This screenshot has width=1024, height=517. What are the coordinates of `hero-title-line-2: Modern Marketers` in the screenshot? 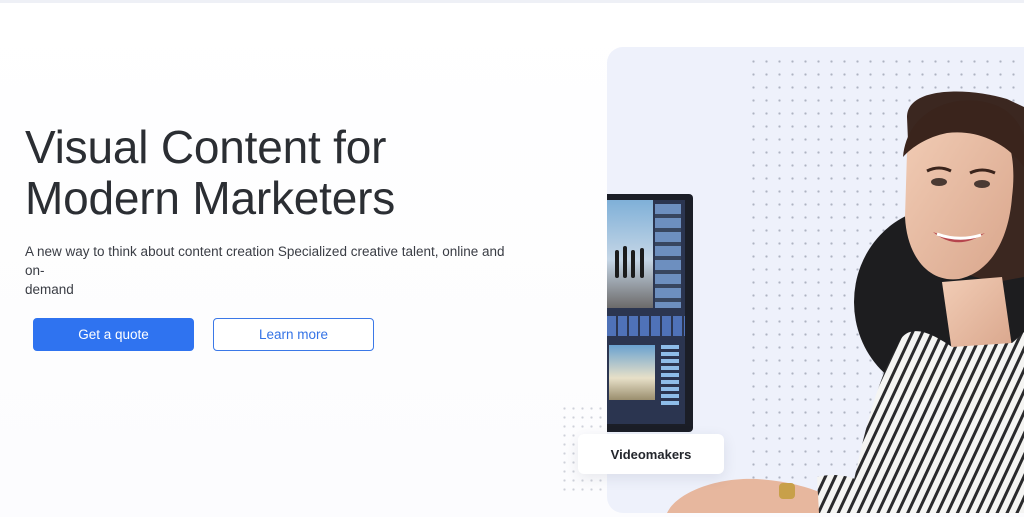 It's located at (210, 198).